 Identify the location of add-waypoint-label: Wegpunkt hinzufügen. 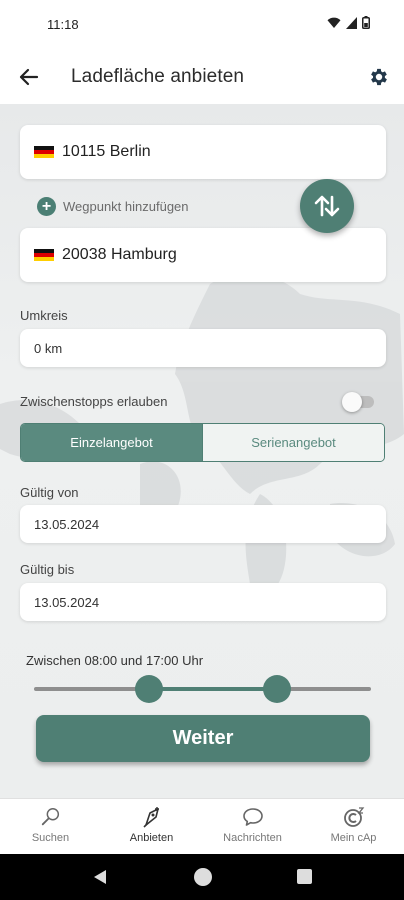
(126, 206).